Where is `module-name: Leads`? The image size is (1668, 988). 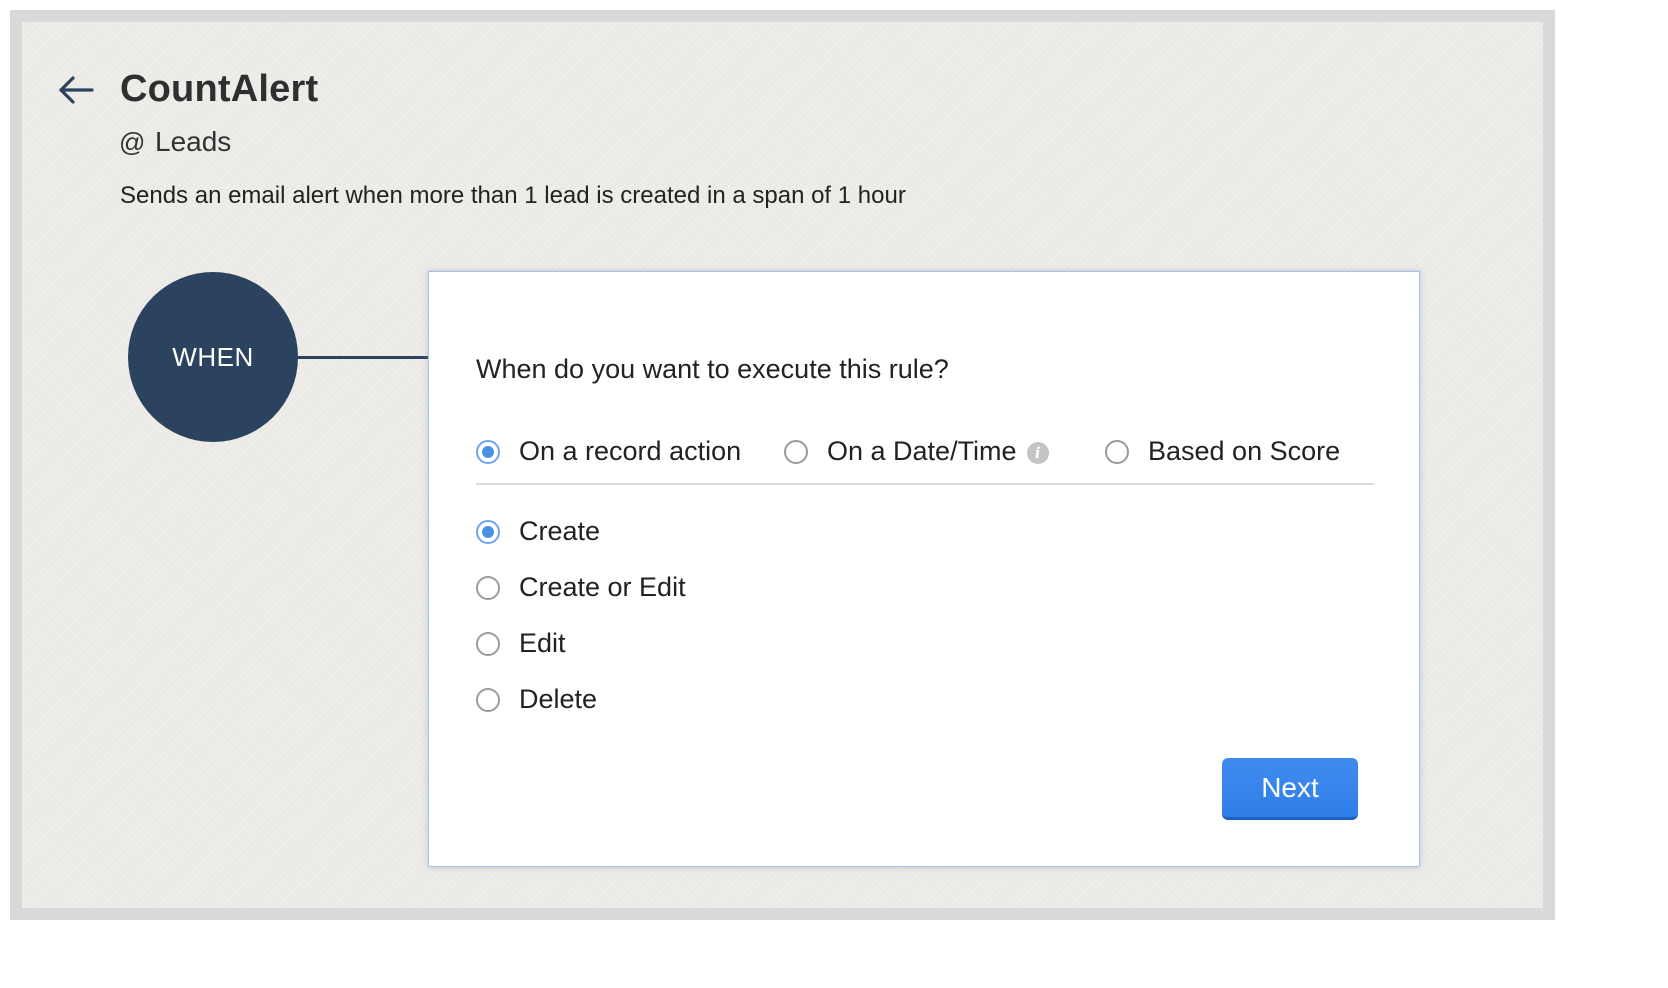 module-name: Leads is located at coordinates (193, 141).